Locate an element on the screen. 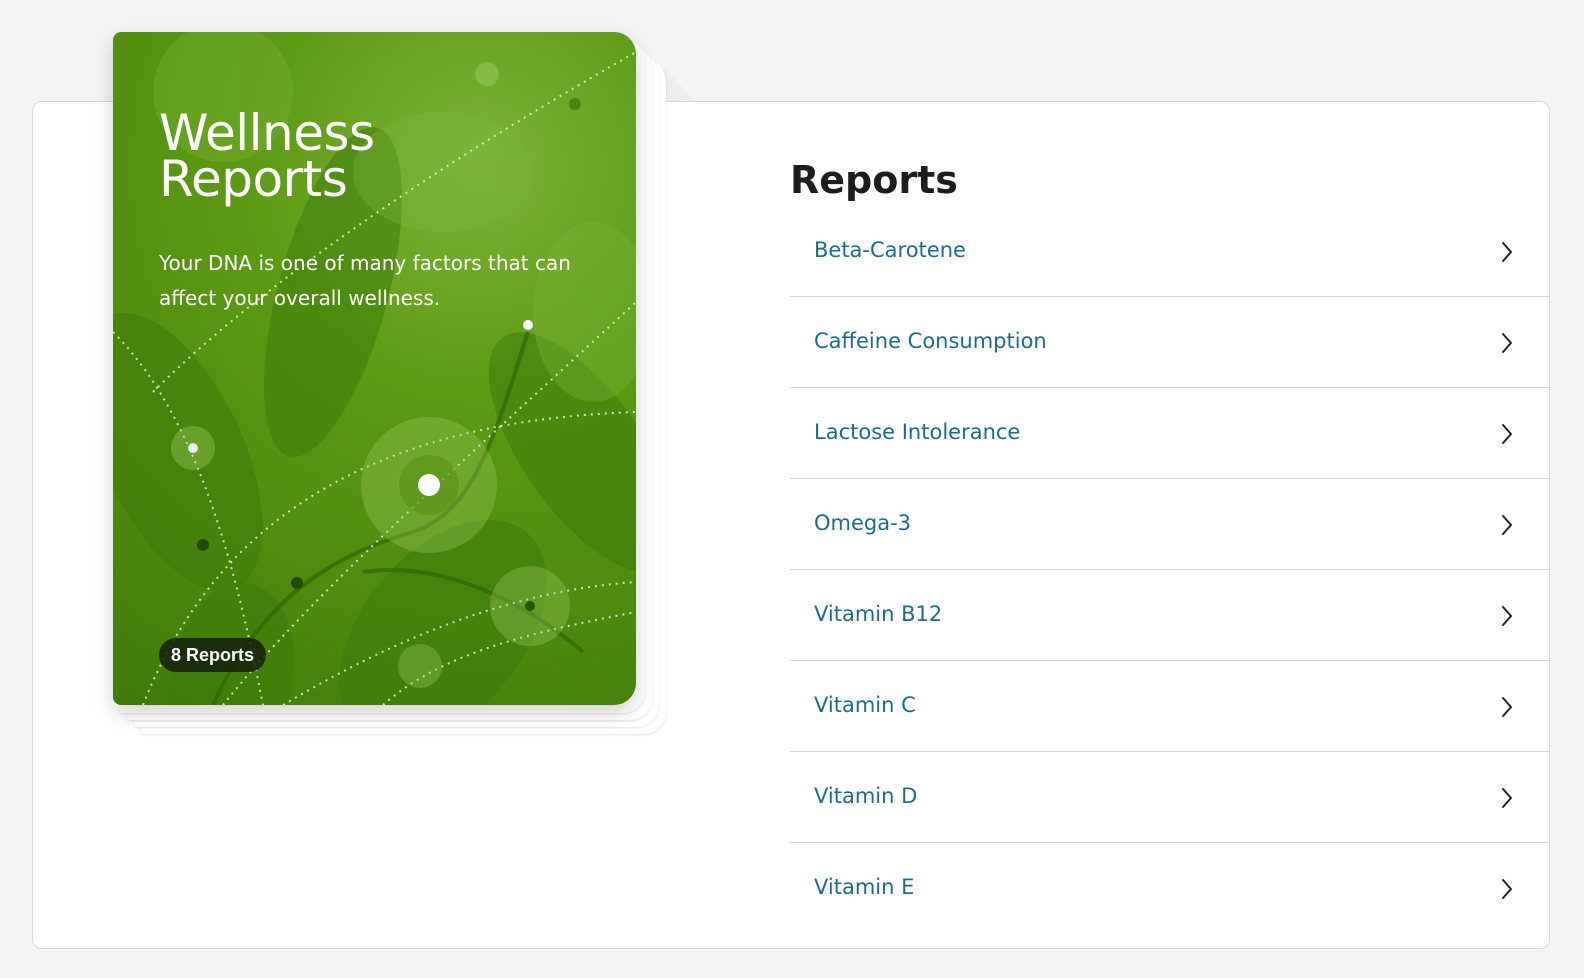 Image resolution: width=1584 pixels, height=978 pixels. report-item-vitamin-c: Vitamin C is located at coordinates (1170, 706).